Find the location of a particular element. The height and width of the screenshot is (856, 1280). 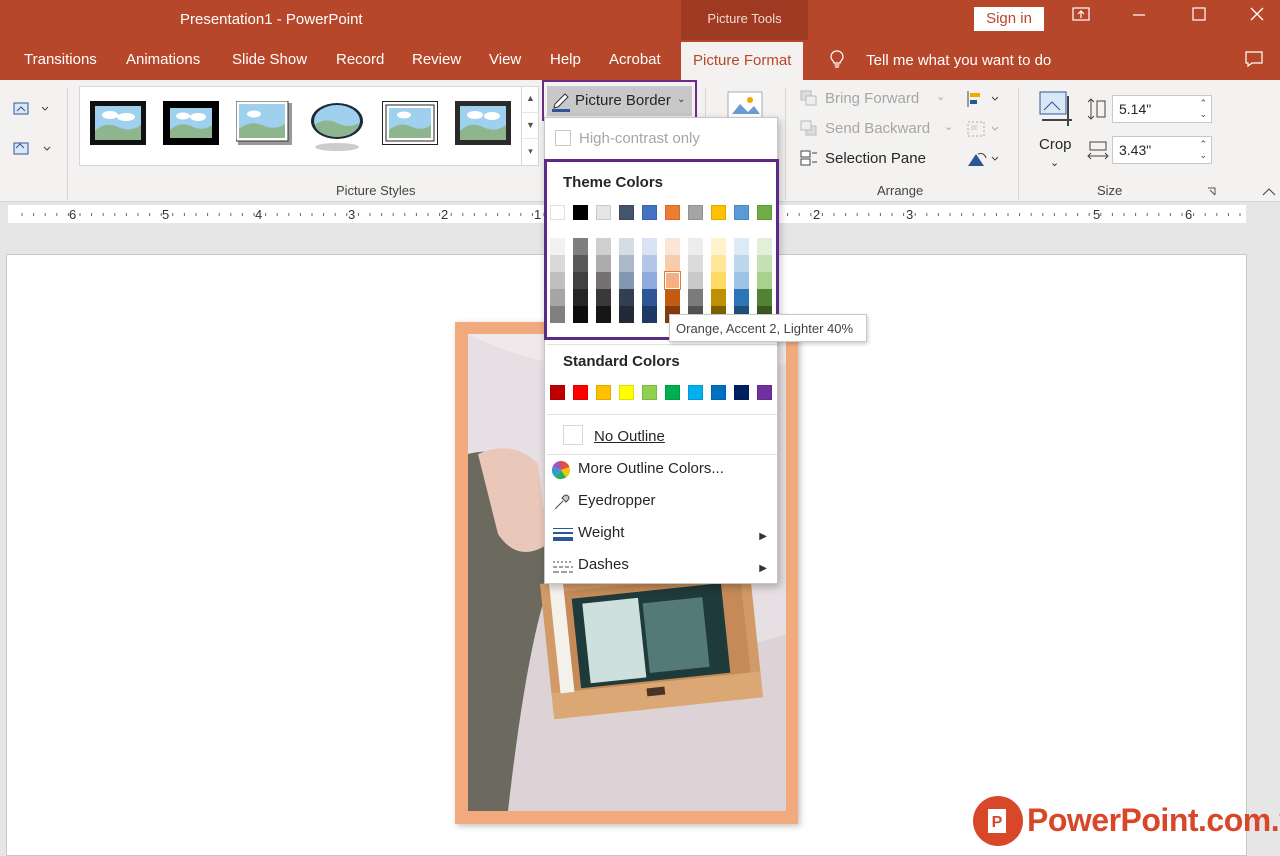

group-icon is located at coordinates (984, 130).